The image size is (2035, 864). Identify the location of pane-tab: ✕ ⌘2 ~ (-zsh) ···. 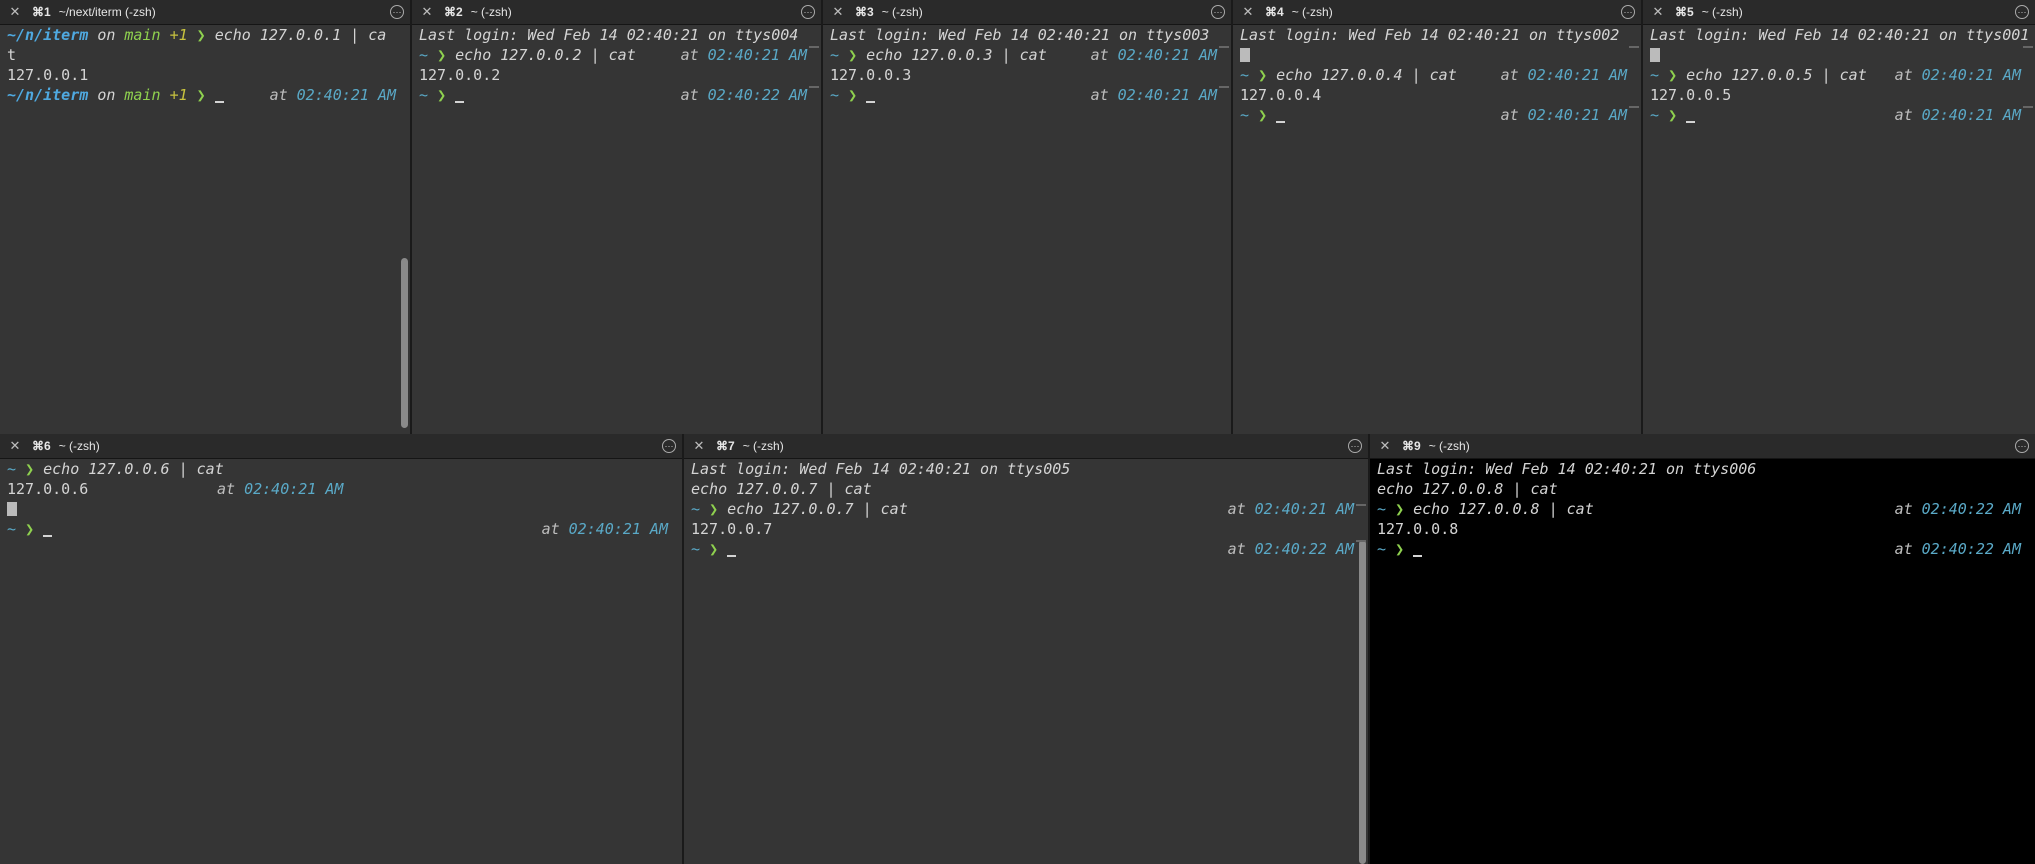
(616, 12).